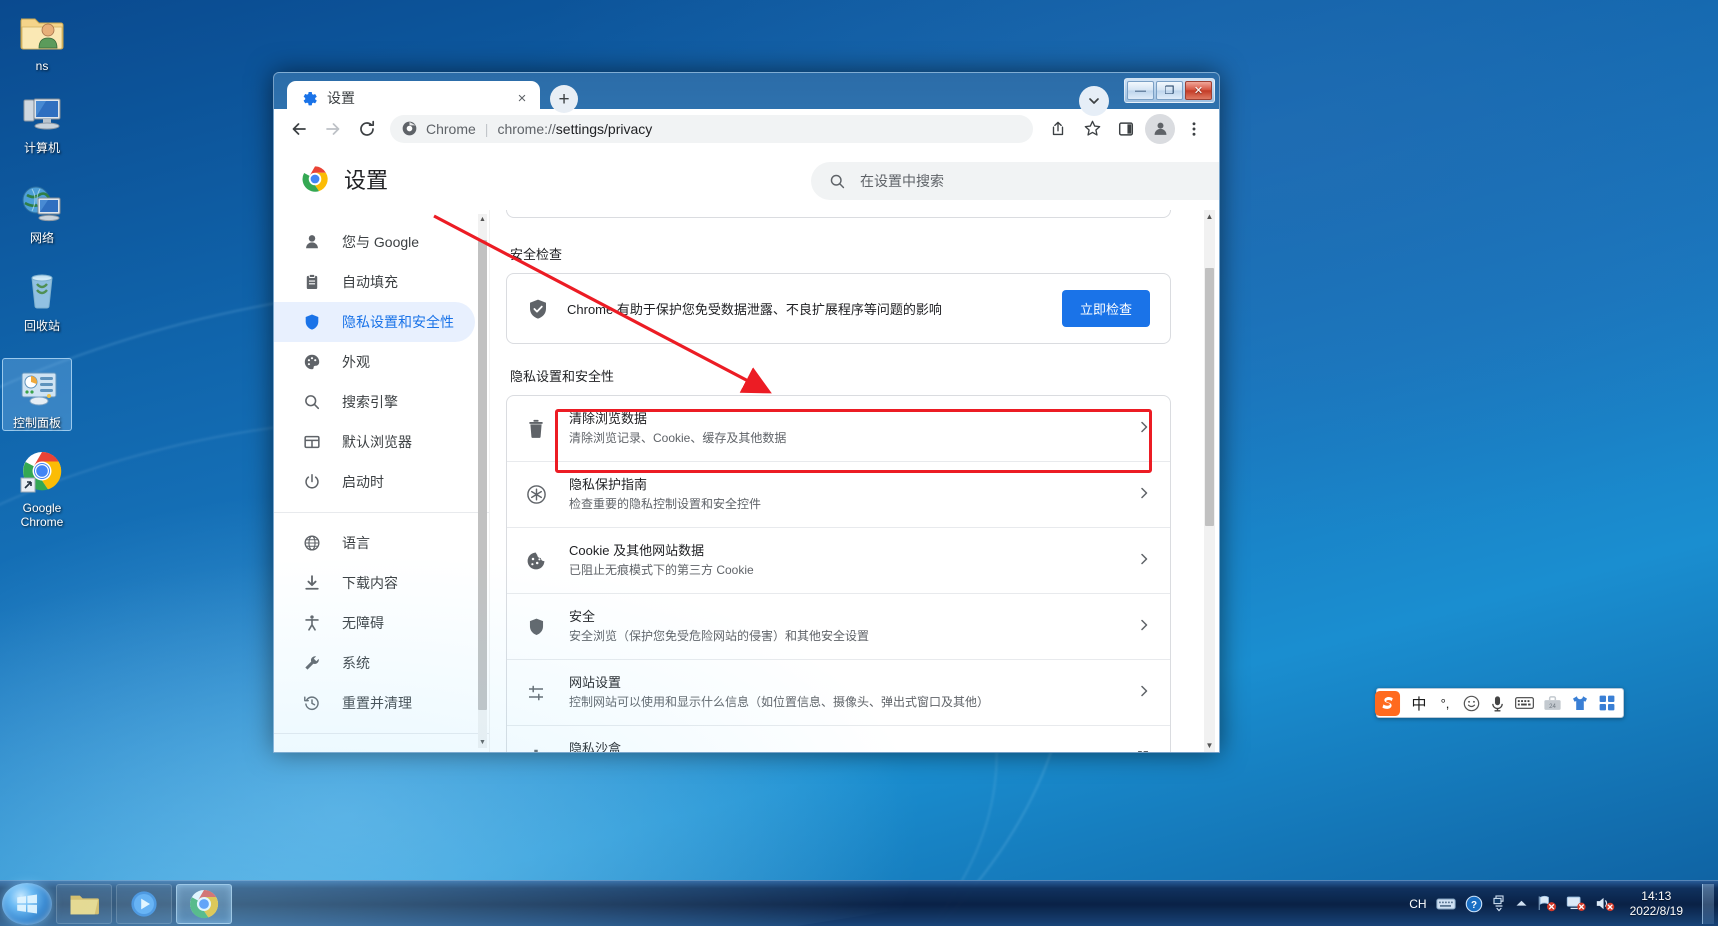  I want to click on external-link-icon, so click(1144, 750).